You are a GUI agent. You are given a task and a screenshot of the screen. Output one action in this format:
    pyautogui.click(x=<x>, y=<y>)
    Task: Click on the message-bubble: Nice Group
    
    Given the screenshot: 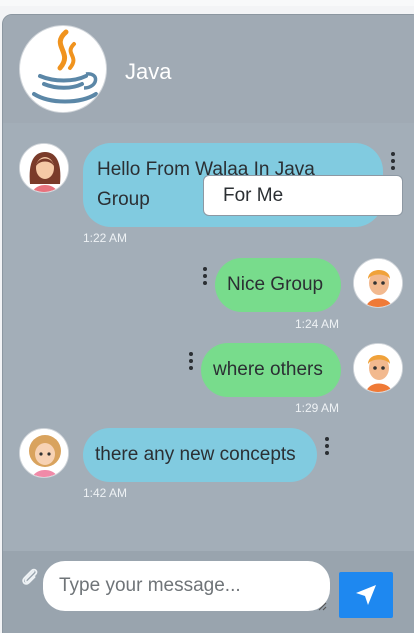 What is the action you would take?
    pyautogui.click(x=278, y=285)
    